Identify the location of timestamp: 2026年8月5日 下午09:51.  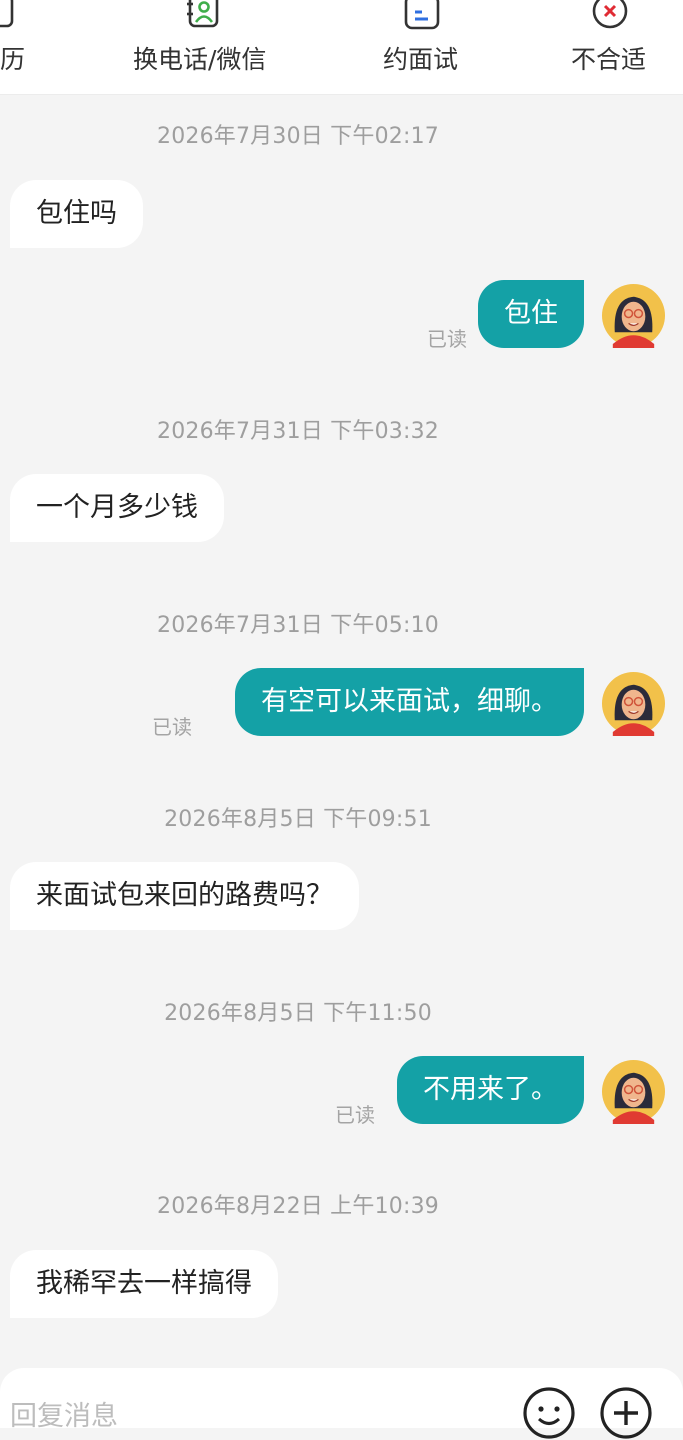
(298, 819).